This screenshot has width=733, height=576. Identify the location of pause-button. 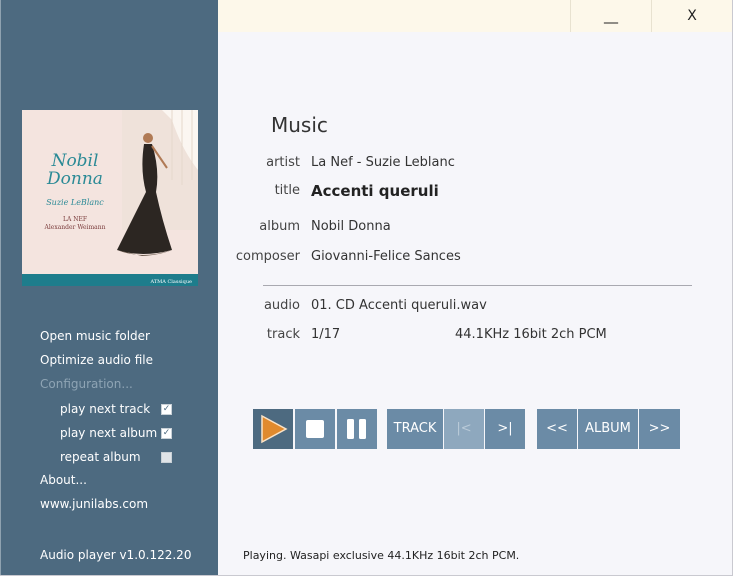
(357, 429).